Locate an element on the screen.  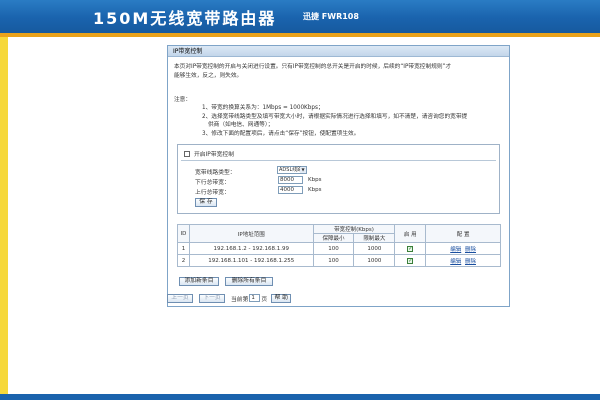
row-ip-range: 192.168.1.2 - 192.168.1.99 is located at coordinates (251, 248).